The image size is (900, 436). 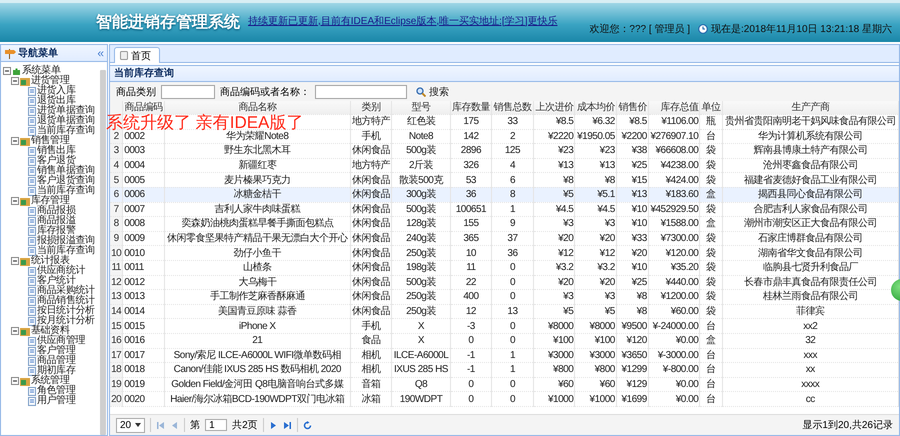 What do you see at coordinates (131, 425) in the screenshot?
I see `page-size-select: 20` at bounding box center [131, 425].